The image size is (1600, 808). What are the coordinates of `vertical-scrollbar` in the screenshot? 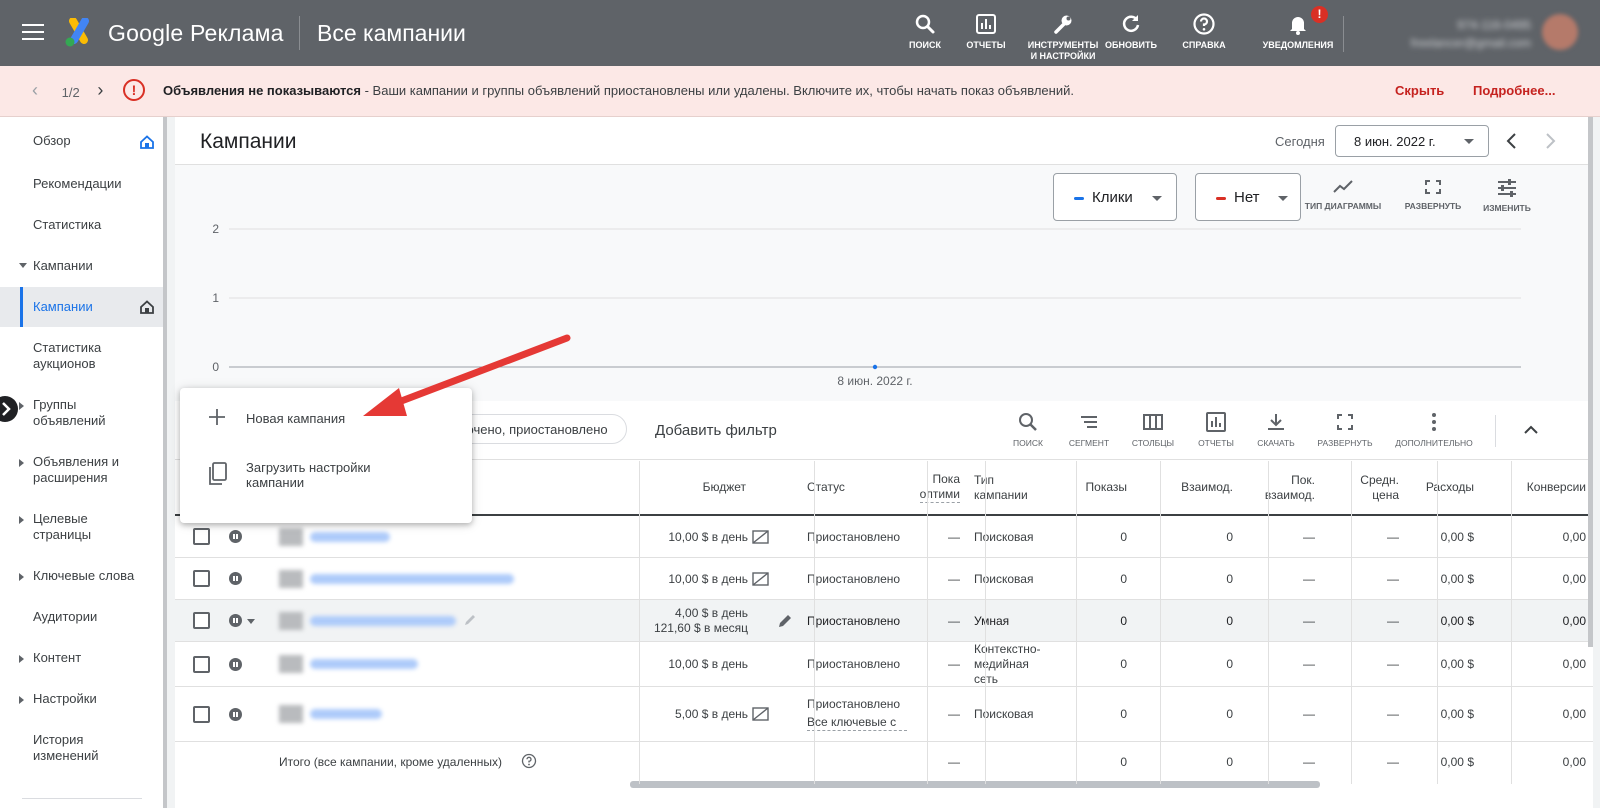 It's located at (1590, 382).